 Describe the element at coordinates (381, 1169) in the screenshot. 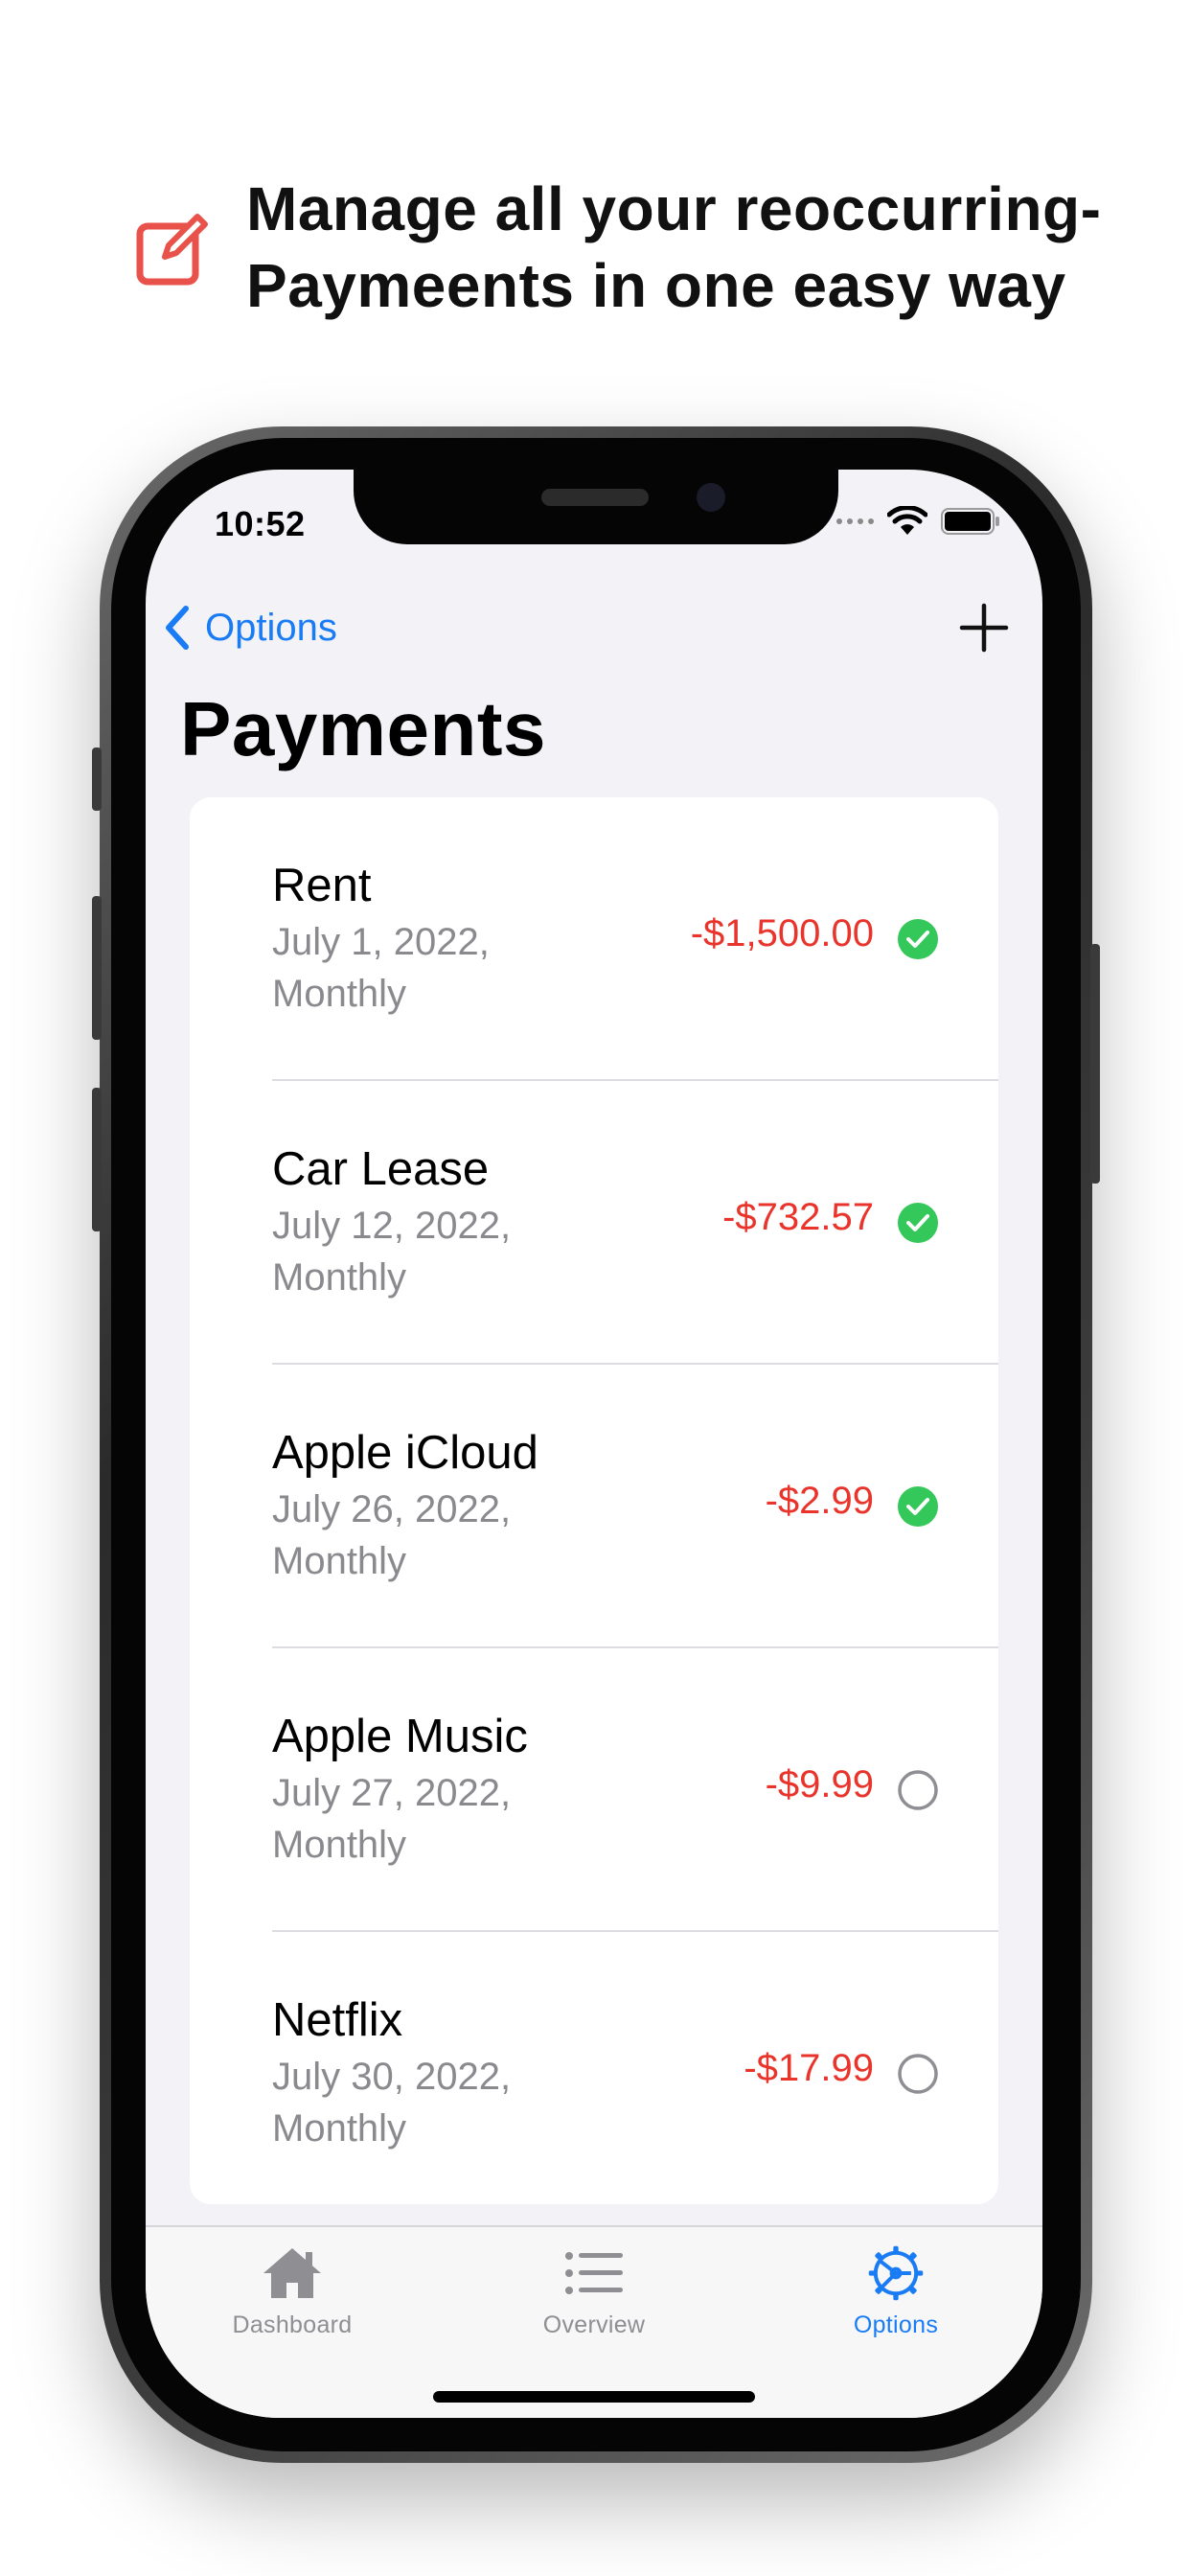

I see `payment-name: Car Lease` at that location.